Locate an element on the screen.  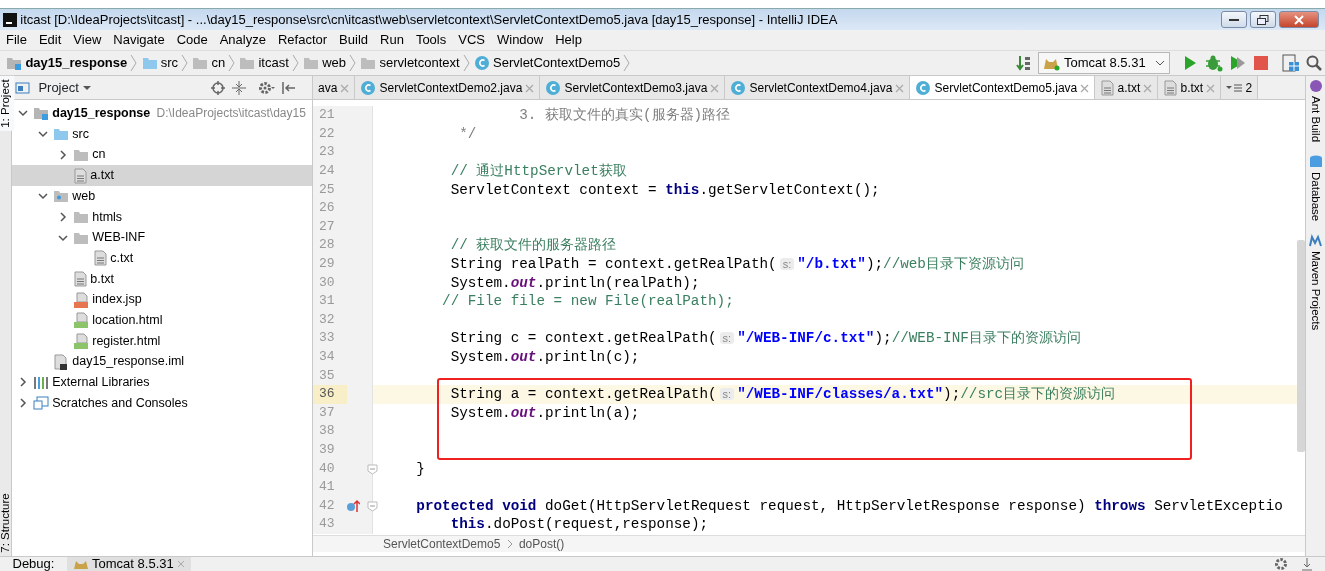
cat-icon is located at coordinates (80, 564).